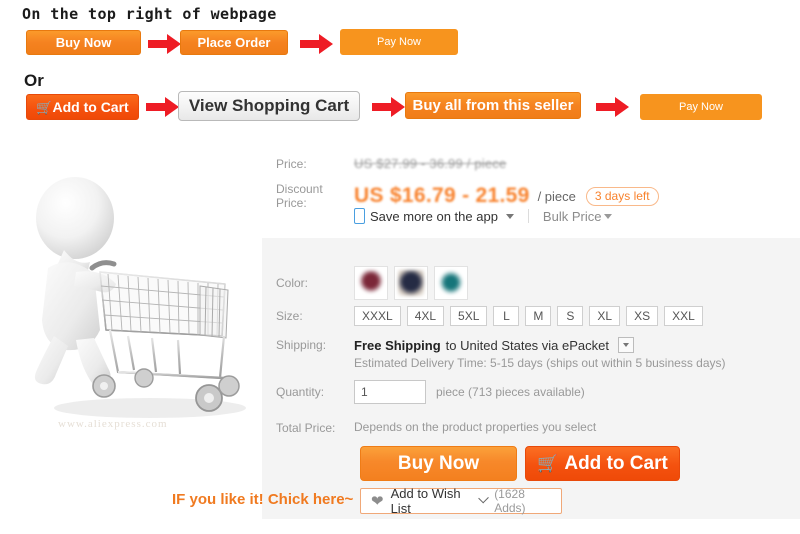  Describe the element at coordinates (234, 42) in the screenshot. I see `flow-button-place-order: Place Order` at that location.